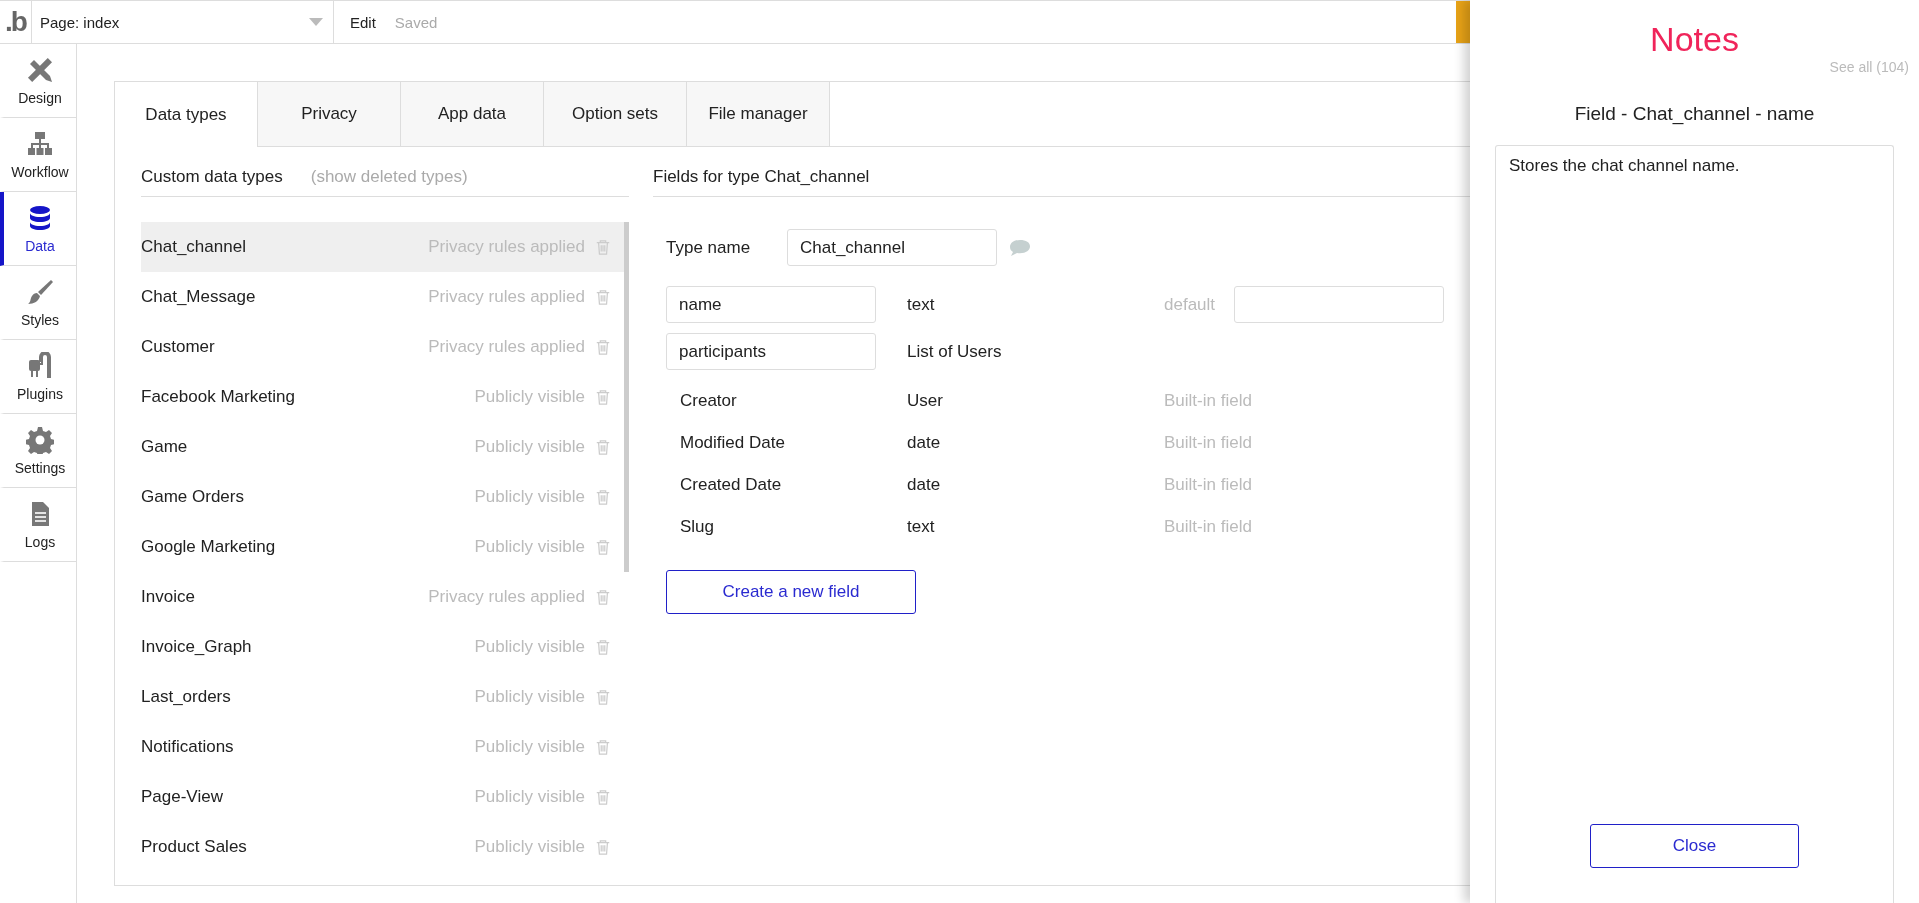 Image resolution: width=1919 pixels, height=903 pixels. What do you see at coordinates (38, 525) in the screenshot?
I see `sidebar-tab: Logs` at bounding box center [38, 525].